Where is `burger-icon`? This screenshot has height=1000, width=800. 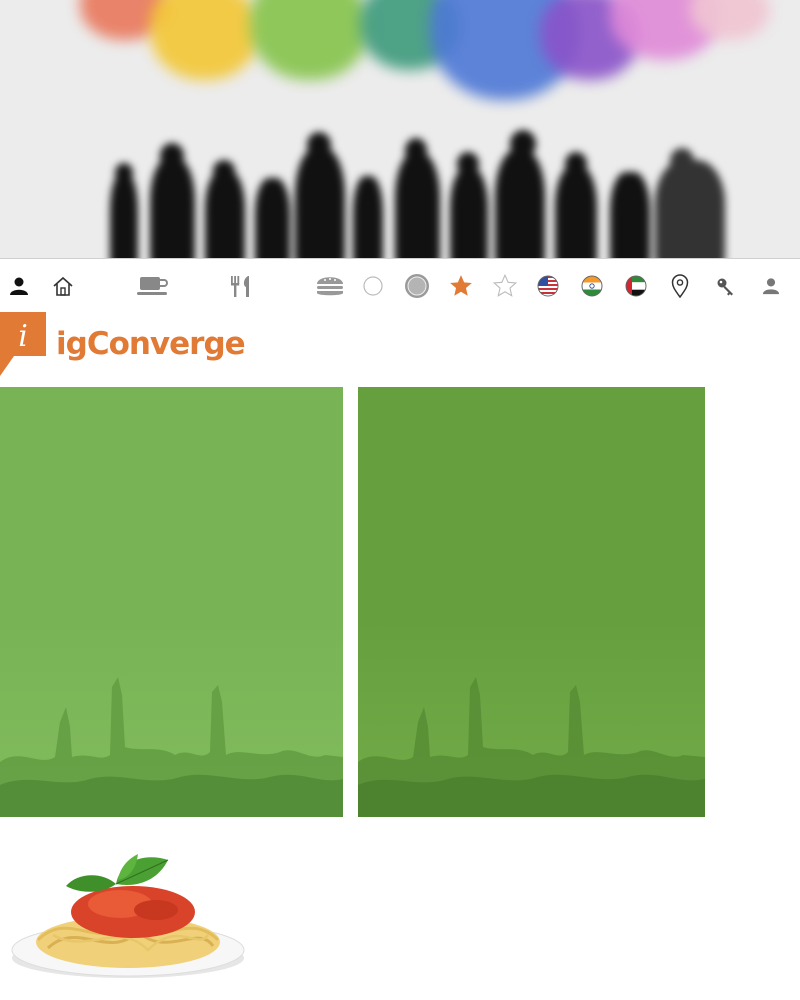
burger-icon is located at coordinates (330, 286).